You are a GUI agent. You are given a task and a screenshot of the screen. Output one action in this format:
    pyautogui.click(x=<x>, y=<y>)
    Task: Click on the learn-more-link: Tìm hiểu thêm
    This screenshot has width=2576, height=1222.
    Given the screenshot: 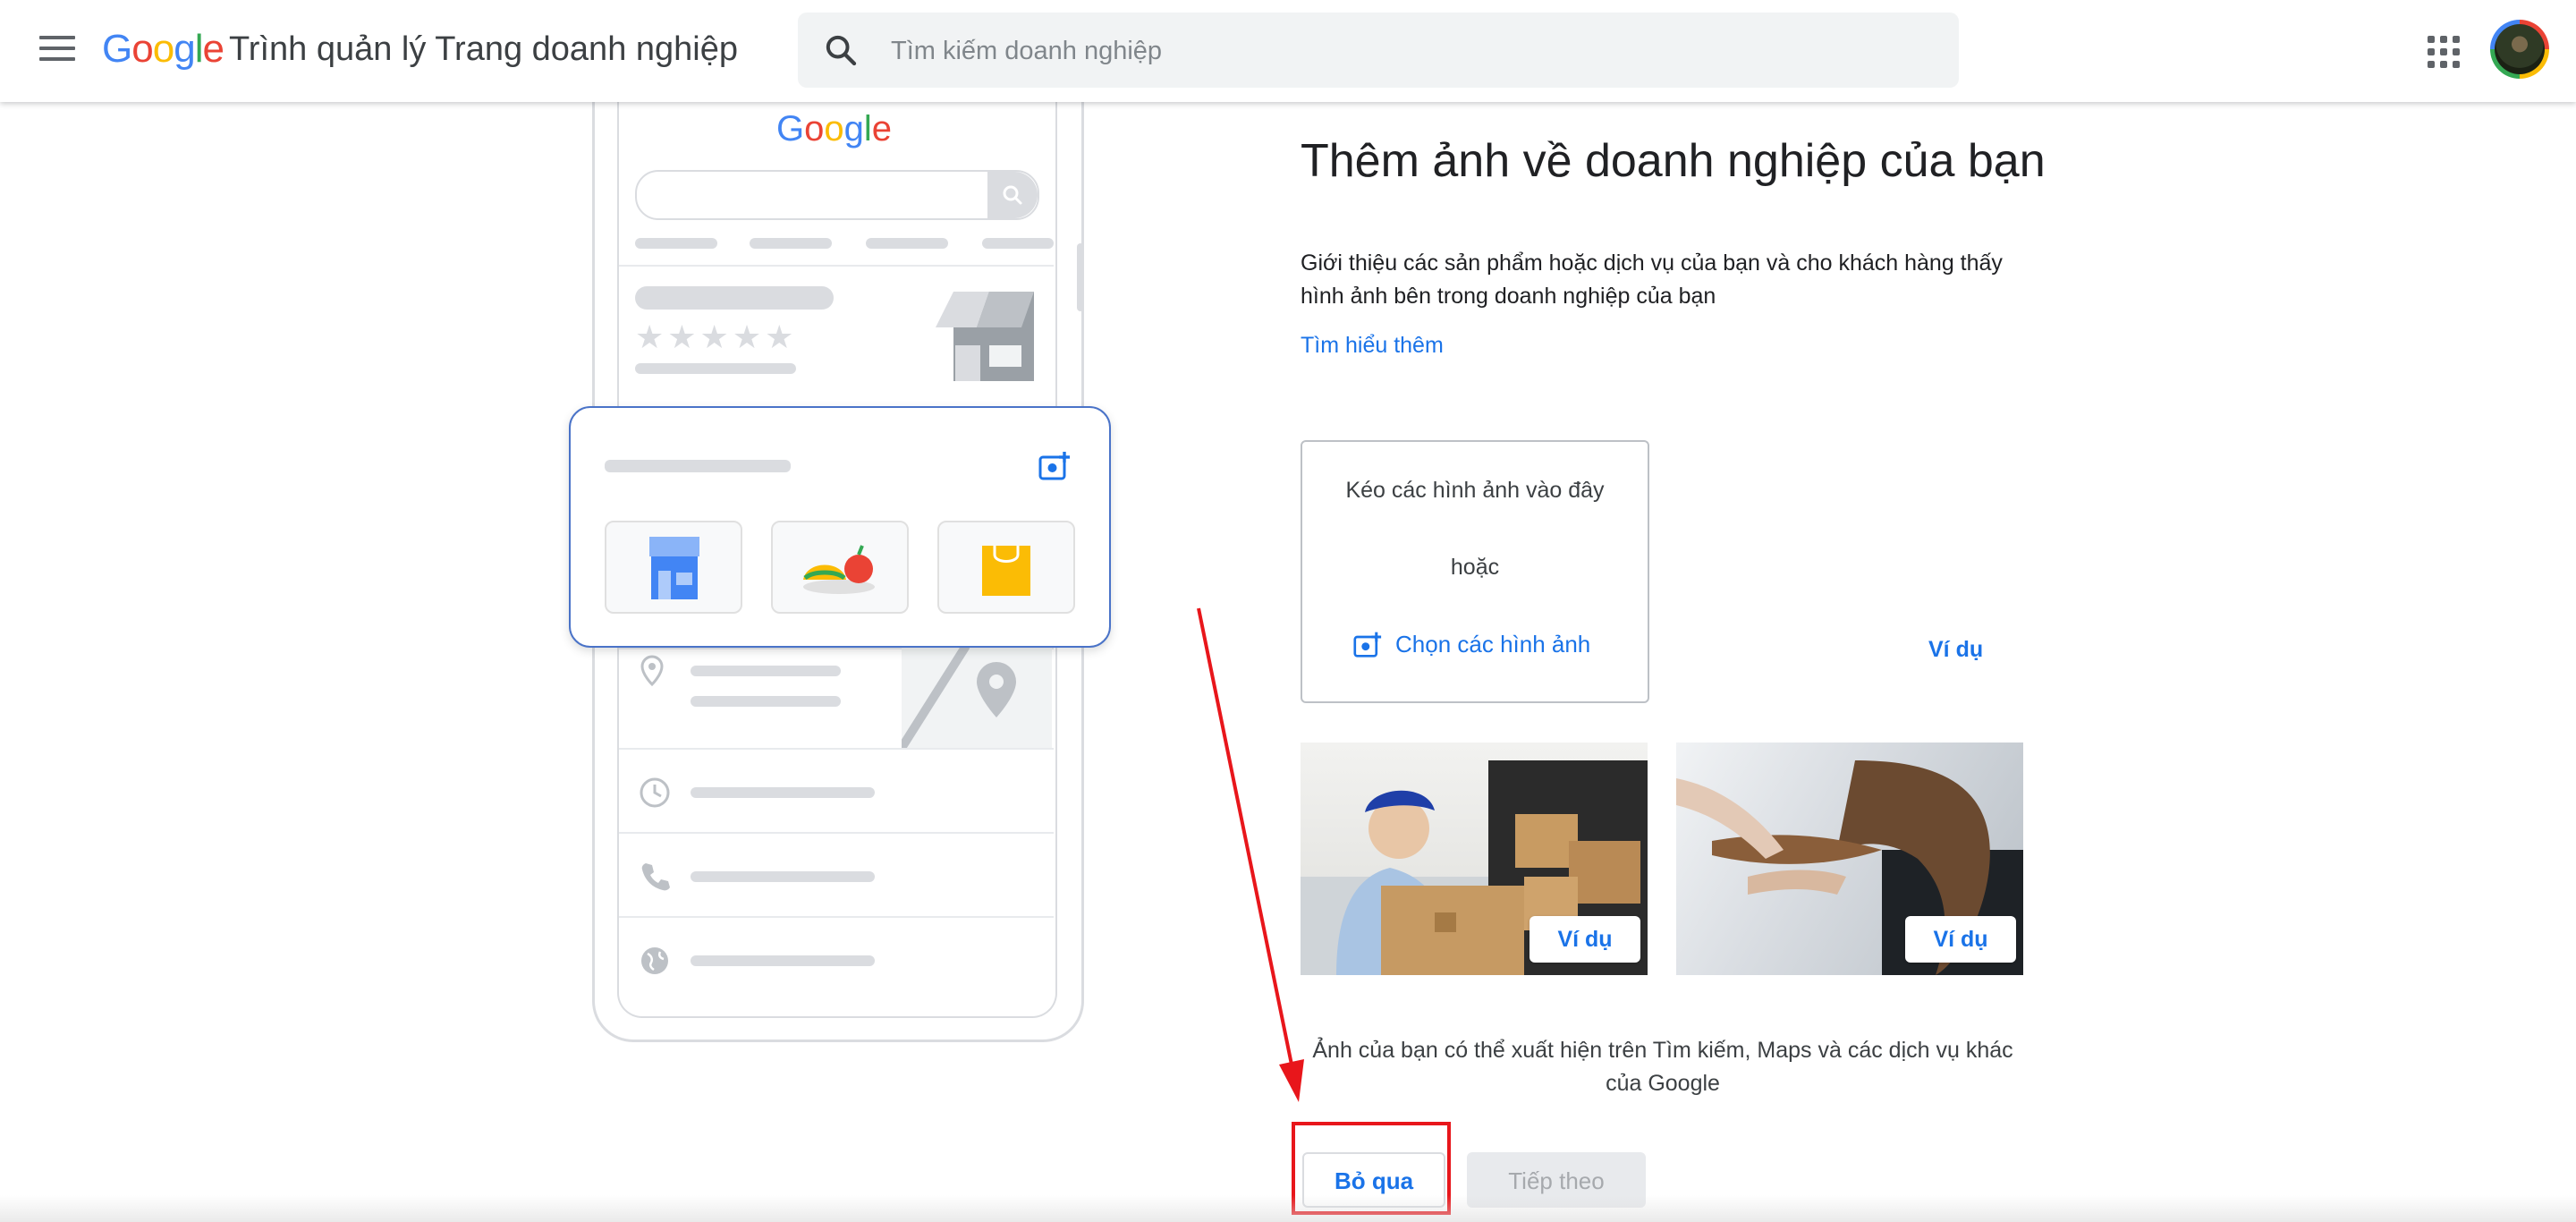 What is the action you would take?
    pyautogui.click(x=1372, y=346)
    